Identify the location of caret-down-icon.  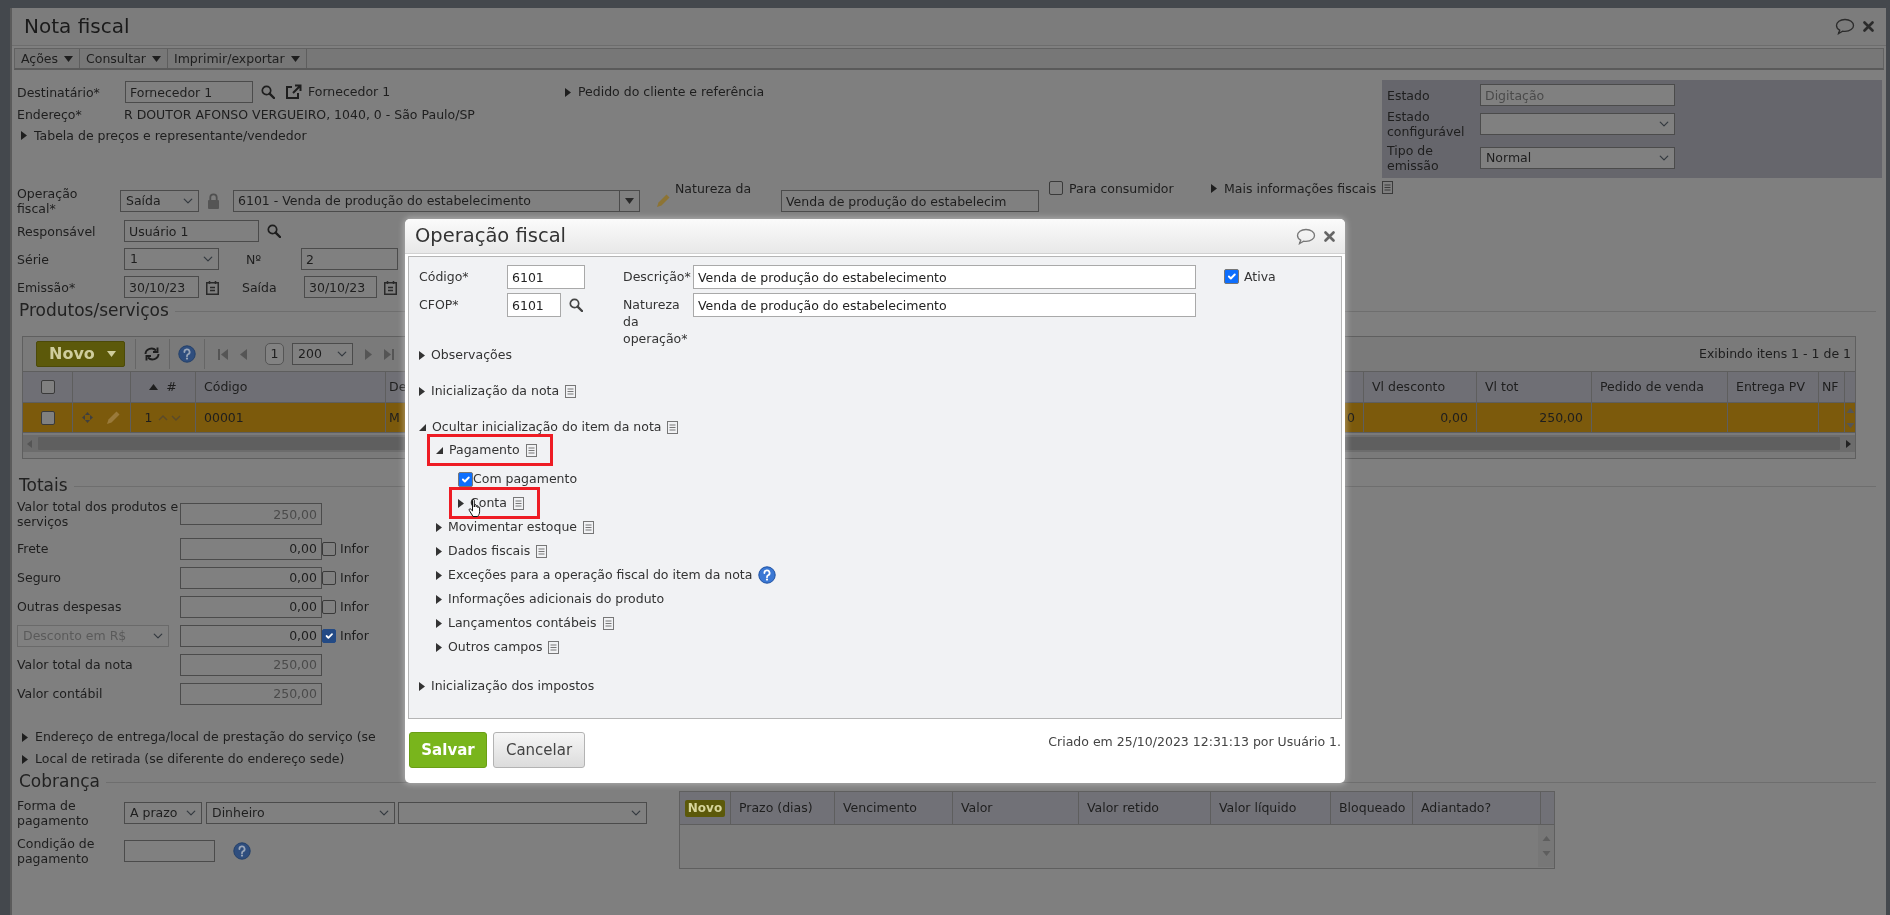
(422, 427).